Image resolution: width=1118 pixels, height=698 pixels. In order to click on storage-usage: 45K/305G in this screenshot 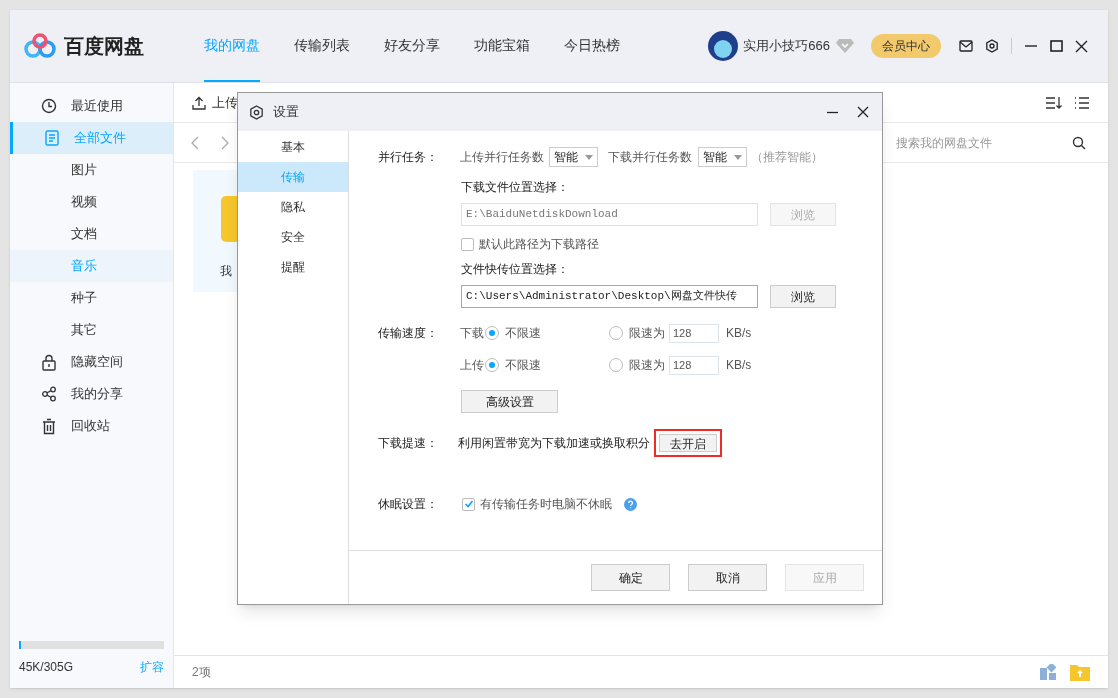, I will do `click(46, 667)`.